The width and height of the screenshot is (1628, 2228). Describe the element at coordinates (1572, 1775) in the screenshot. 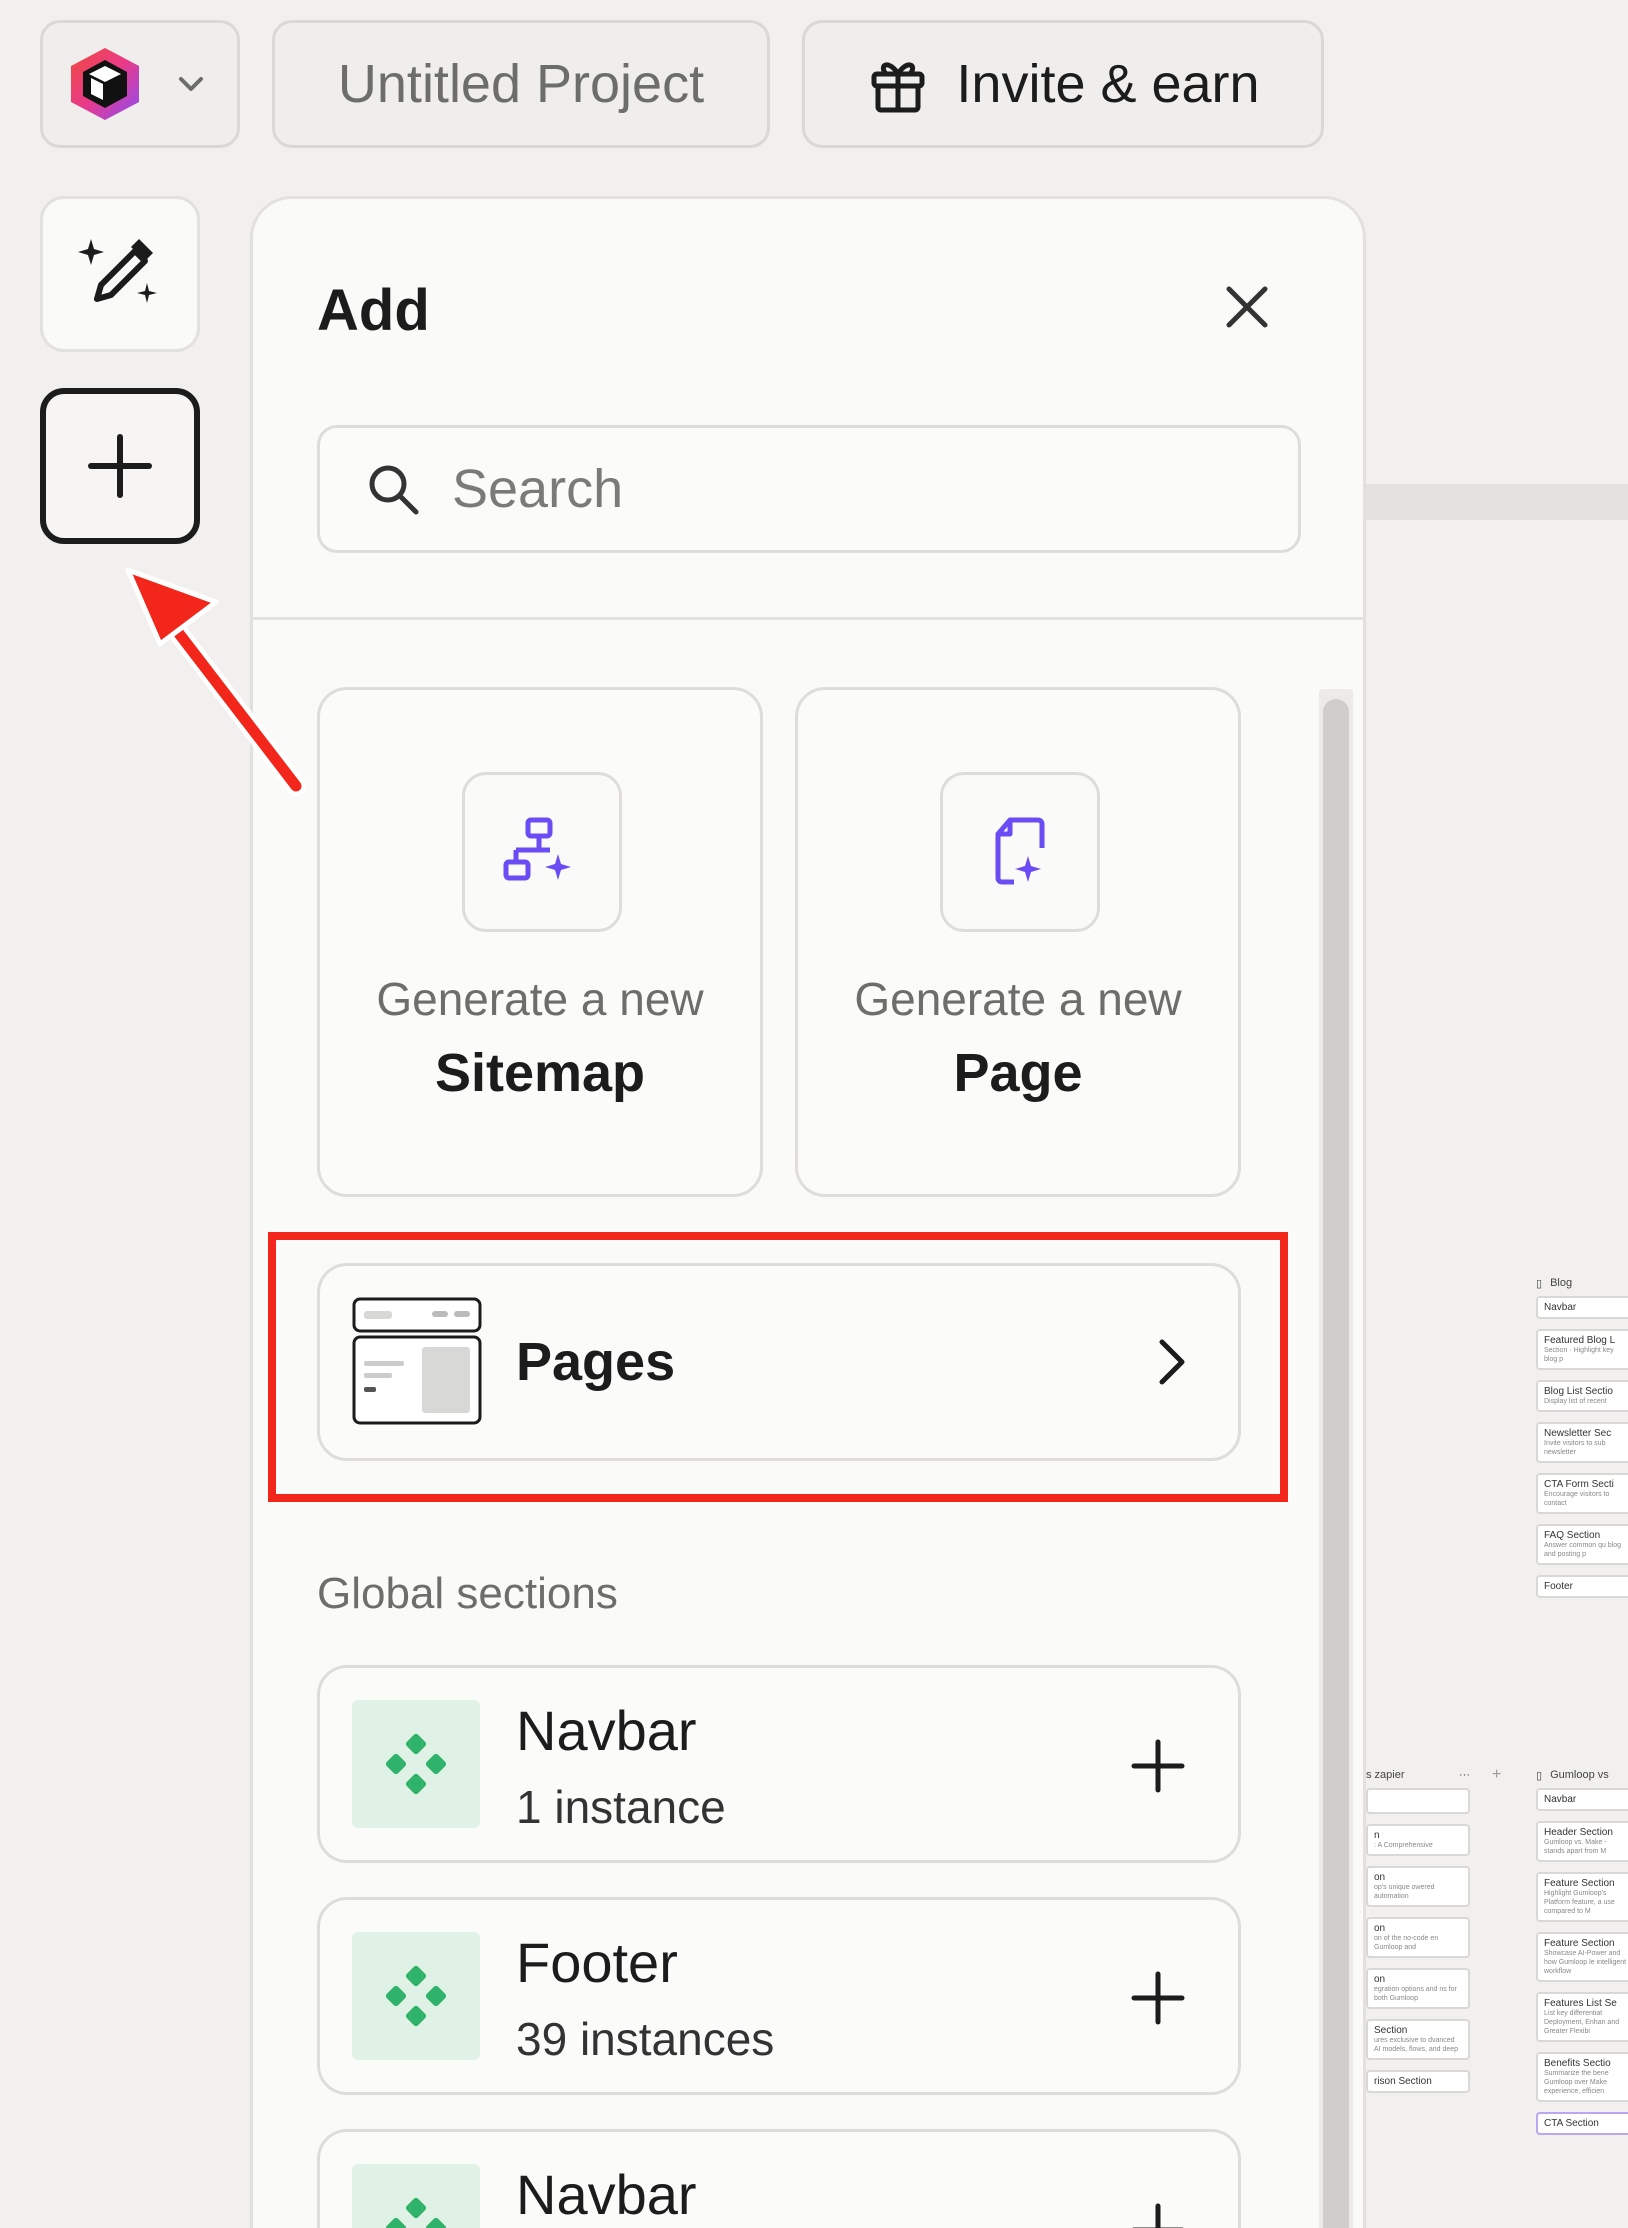

I see `canvas-column-header: ▯ Gumloop vs` at that location.